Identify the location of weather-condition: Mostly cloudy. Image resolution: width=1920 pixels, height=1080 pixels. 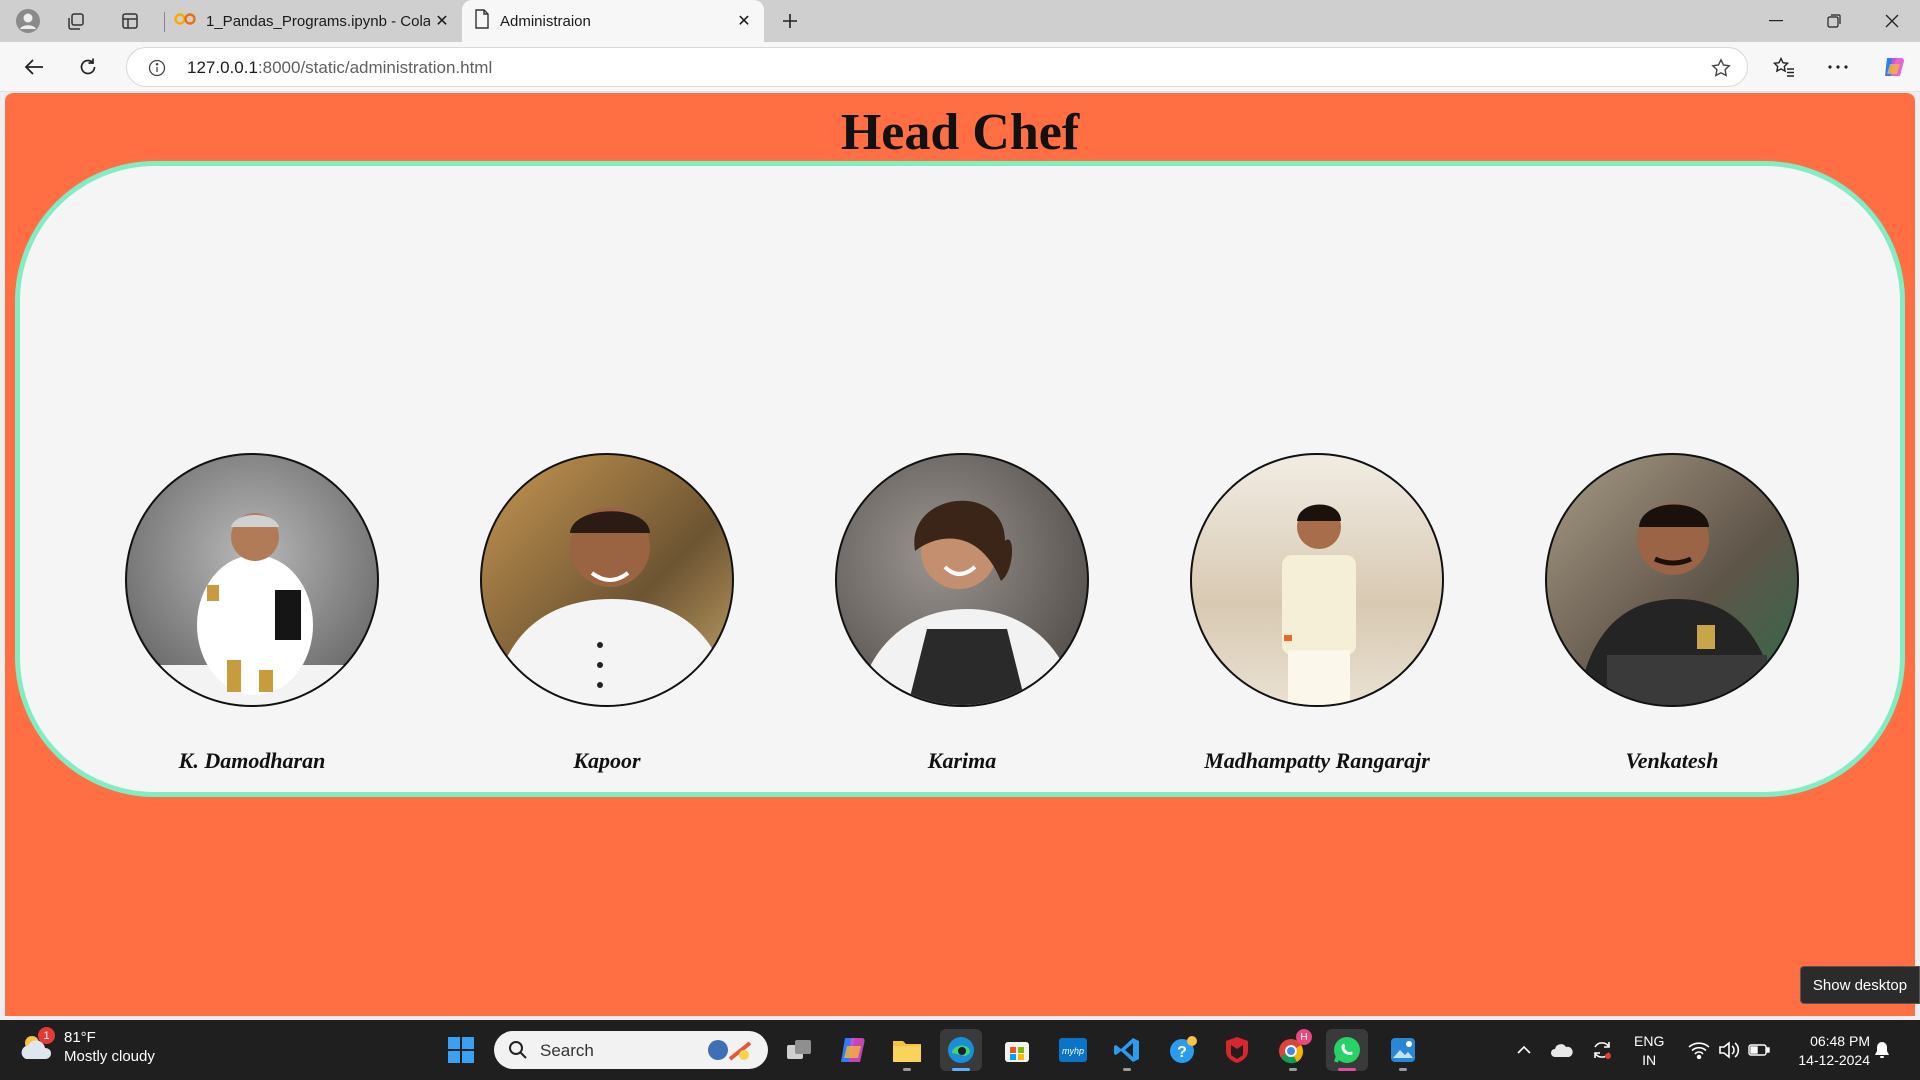
(109, 1056).